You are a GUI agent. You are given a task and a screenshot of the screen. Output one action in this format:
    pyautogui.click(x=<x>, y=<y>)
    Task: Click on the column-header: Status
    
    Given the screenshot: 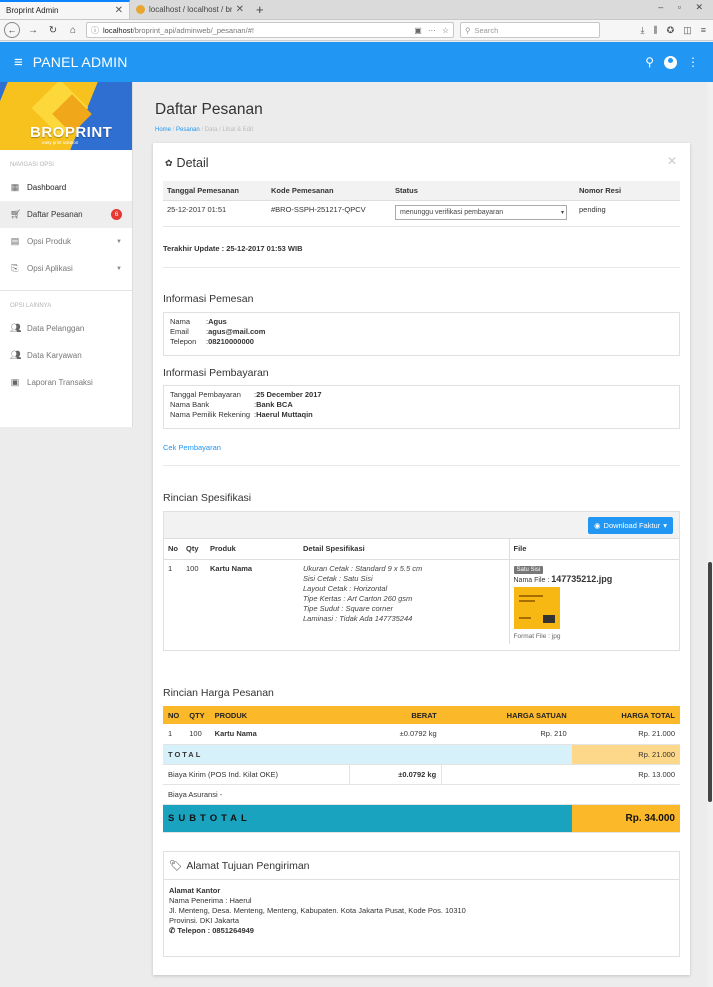 What is the action you would take?
    pyautogui.click(x=483, y=191)
    